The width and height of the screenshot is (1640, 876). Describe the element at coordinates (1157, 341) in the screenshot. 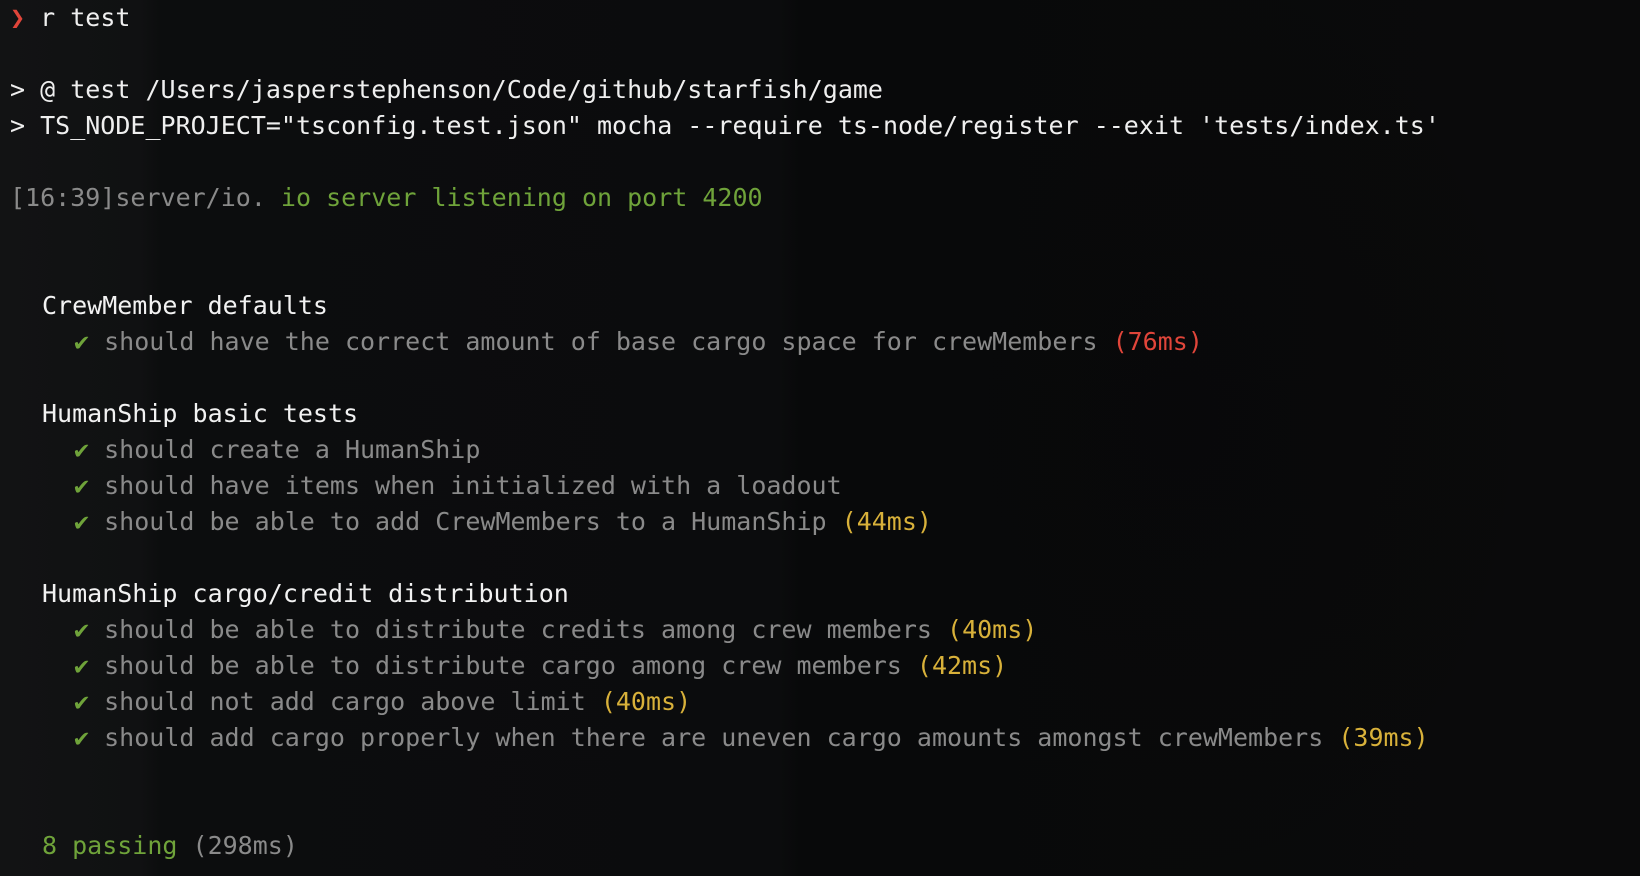

I see `test-duration: (76ms)` at that location.